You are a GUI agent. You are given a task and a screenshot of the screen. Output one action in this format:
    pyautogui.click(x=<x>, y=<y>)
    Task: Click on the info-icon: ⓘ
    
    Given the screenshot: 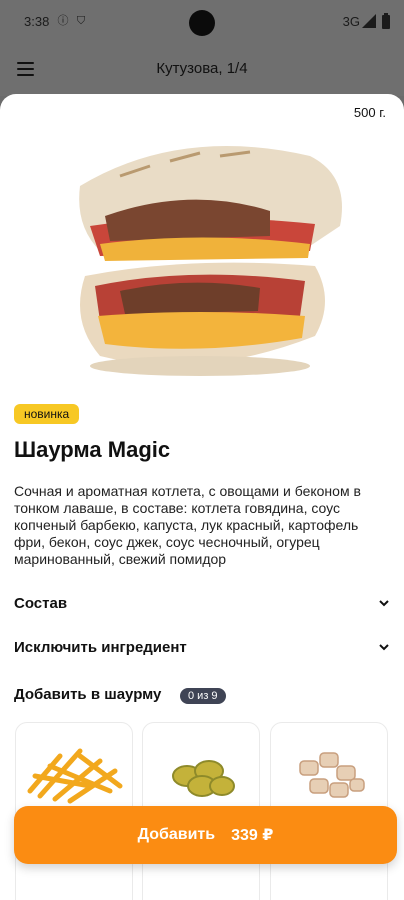 What is the action you would take?
    pyautogui.click(x=63, y=21)
    